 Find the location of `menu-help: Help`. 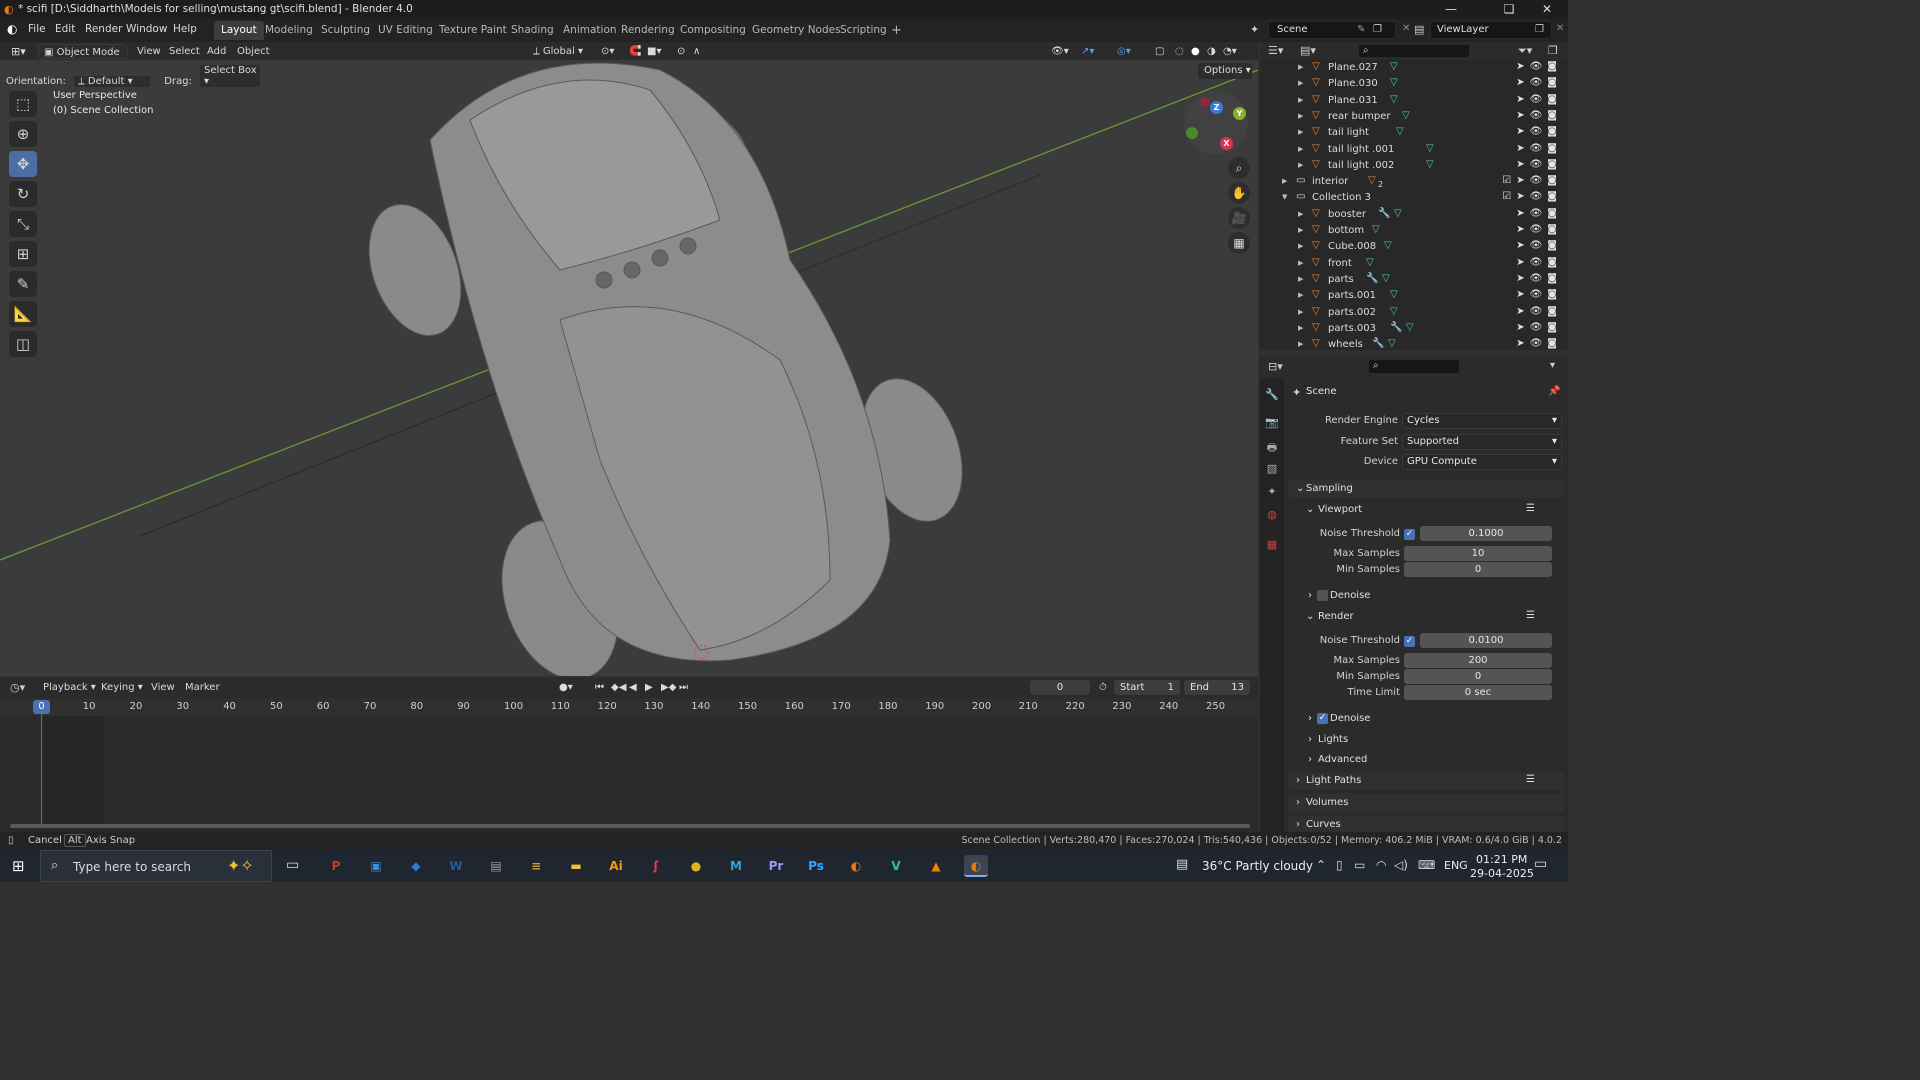

menu-help: Help is located at coordinates (185, 29).